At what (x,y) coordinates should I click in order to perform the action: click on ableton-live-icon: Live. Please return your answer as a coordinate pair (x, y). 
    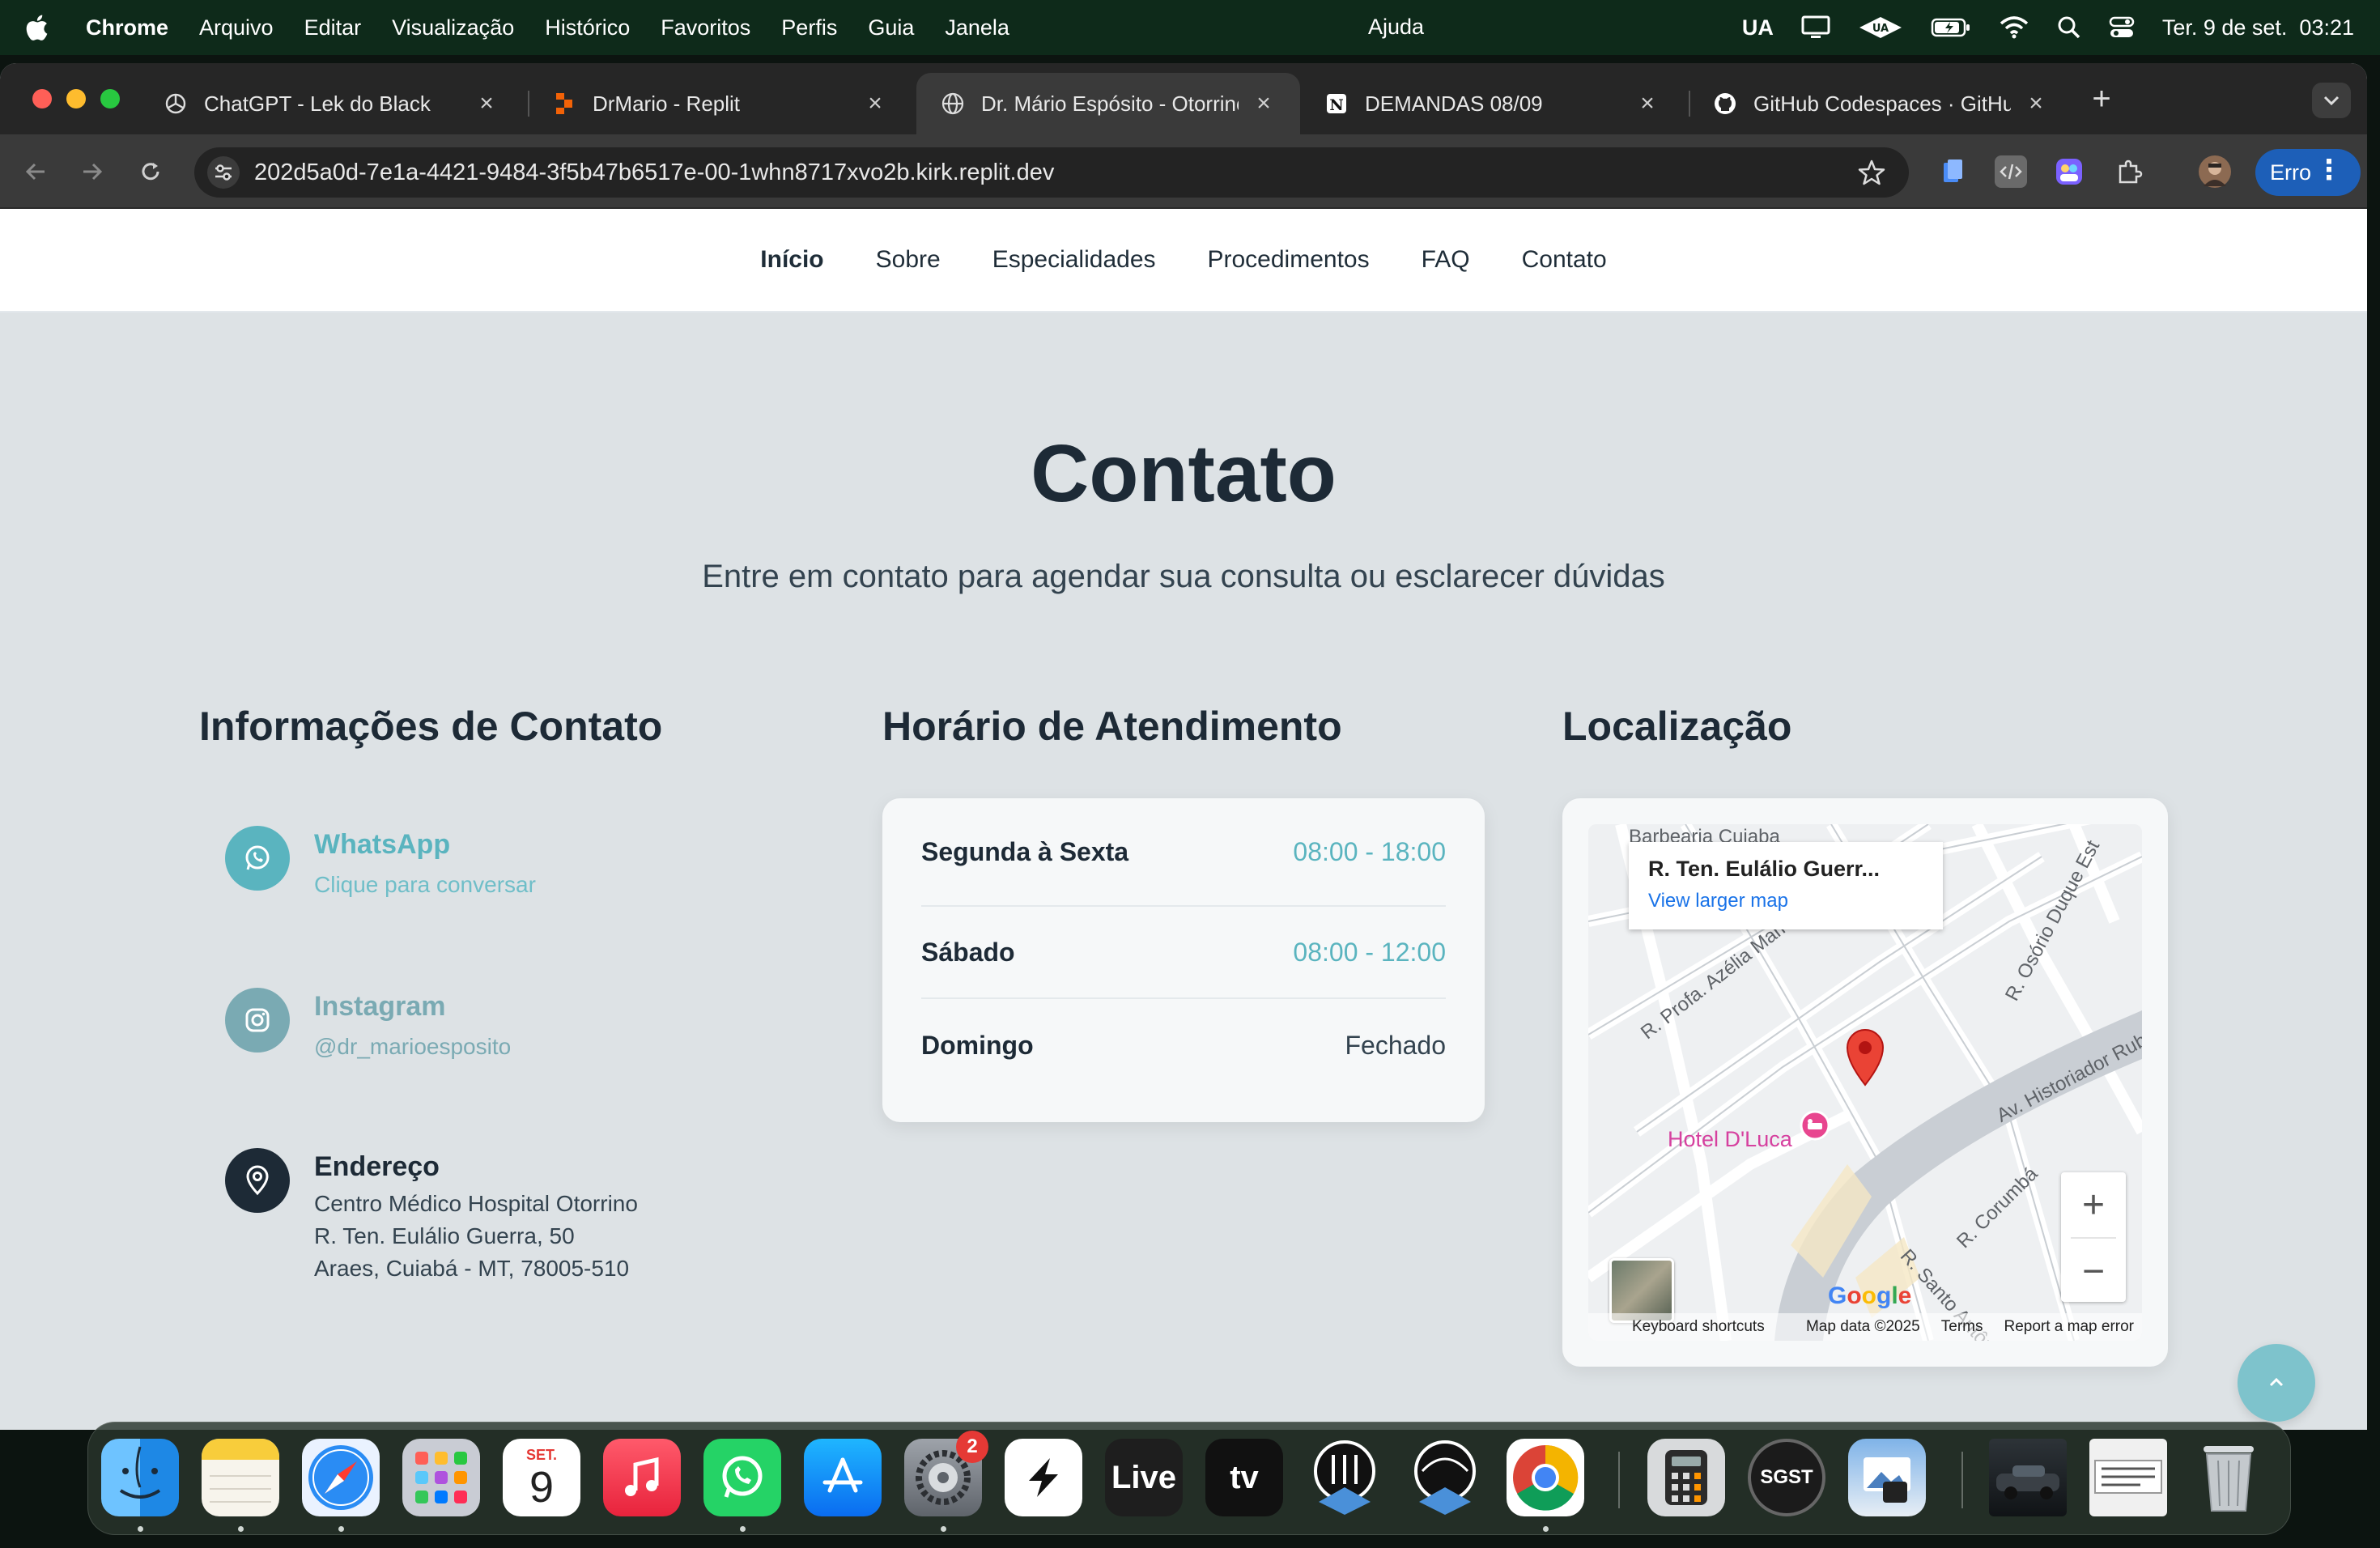
    Looking at the image, I should click on (1144, 1477).